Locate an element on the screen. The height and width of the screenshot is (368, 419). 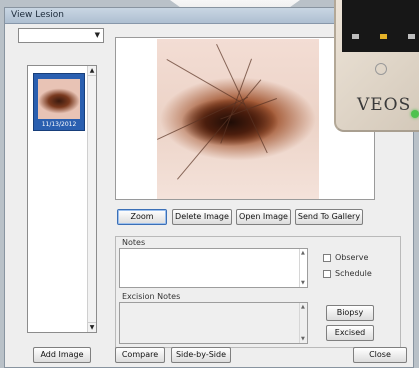
side-by-side-button: Side-by-Side is located at coordinates (201, 355).